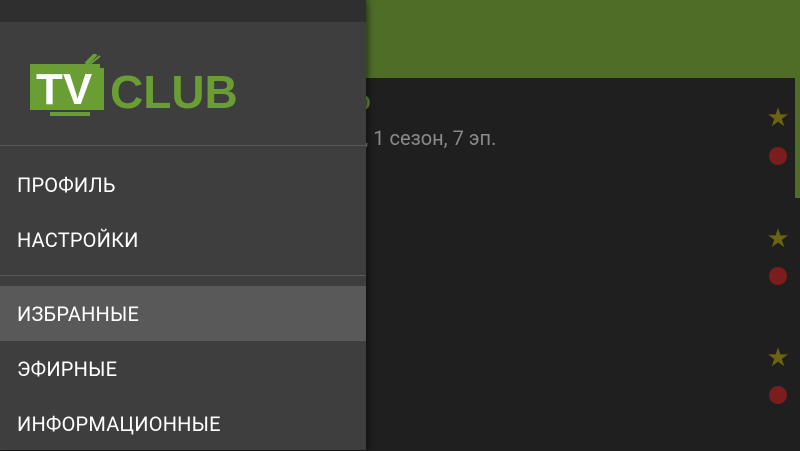 Image resolution: width=800 pixels, height=451 pixels. Describe the element at coordinates (183, 184) in the screenshot. I see `menu-item-profile: ПРОФИЛЬ` at that location.